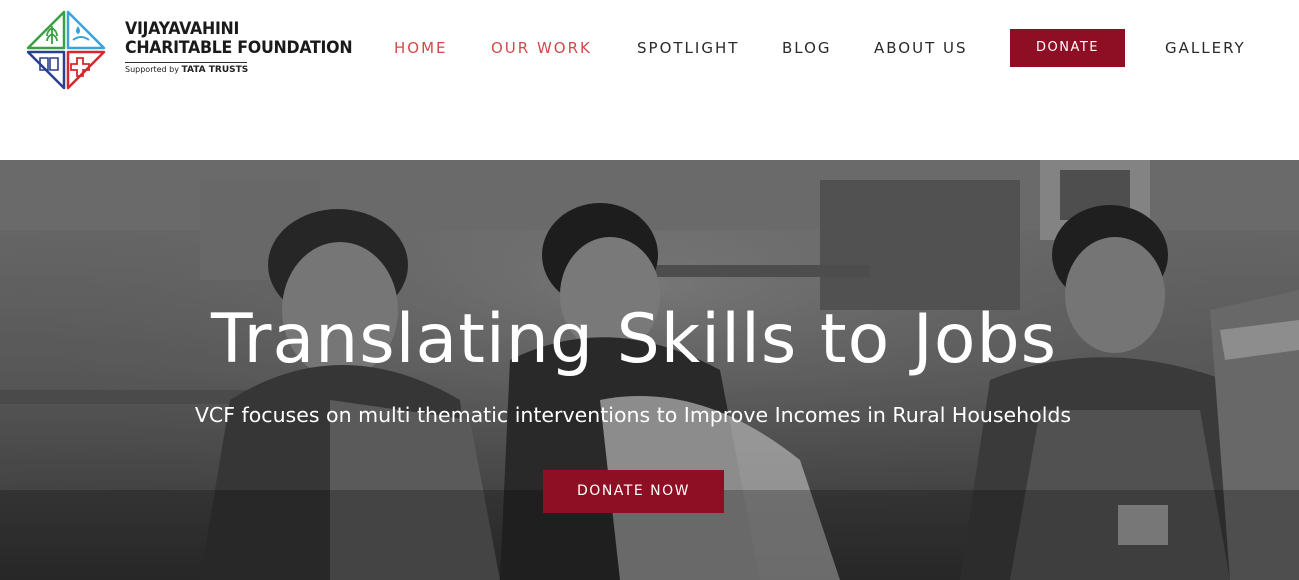 This screenshot has height=580, width=1299. Describe the element at coordinates (541, 48) in the screenshot. I see `nav-item-our-work: OUR WORK` at that location.